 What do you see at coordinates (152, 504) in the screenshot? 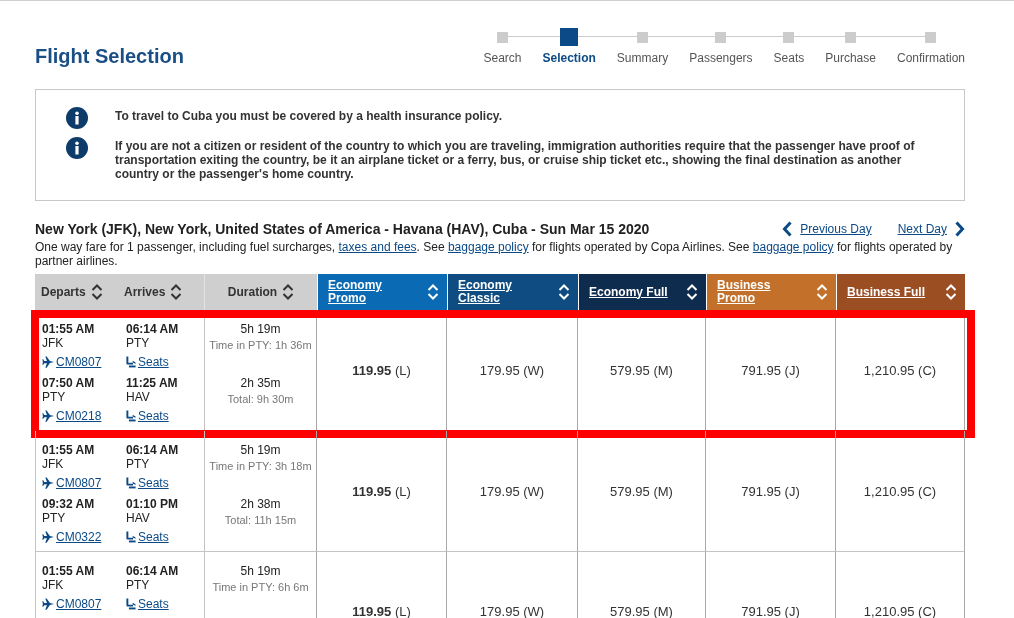
I see `arrival-time: 01:10 PM` at bounding box center [152, 504].